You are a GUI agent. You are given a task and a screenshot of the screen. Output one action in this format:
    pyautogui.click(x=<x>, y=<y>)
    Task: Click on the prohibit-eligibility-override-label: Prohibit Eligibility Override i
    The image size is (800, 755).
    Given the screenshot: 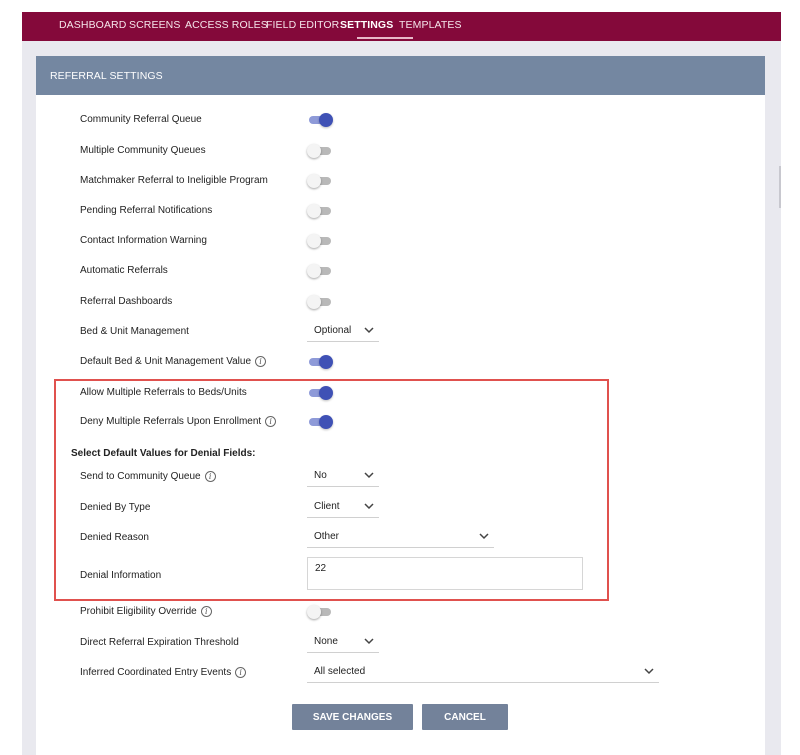 What is the action you would take?
    pyautogui.click(x=146, y=611)
    